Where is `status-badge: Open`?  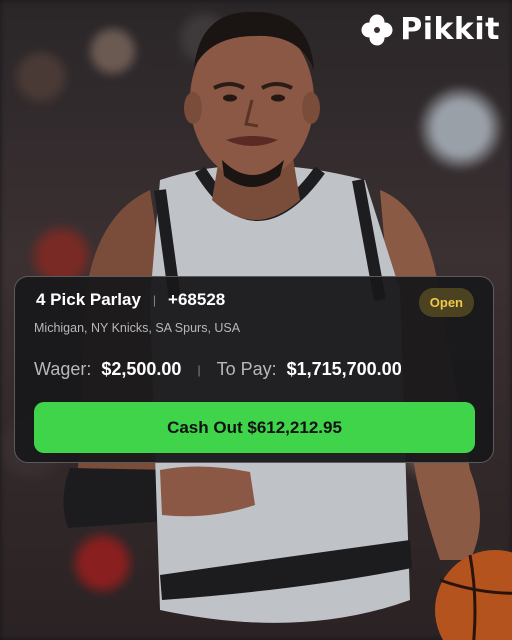 status-badge: Open is located at coordinates (446, 302).